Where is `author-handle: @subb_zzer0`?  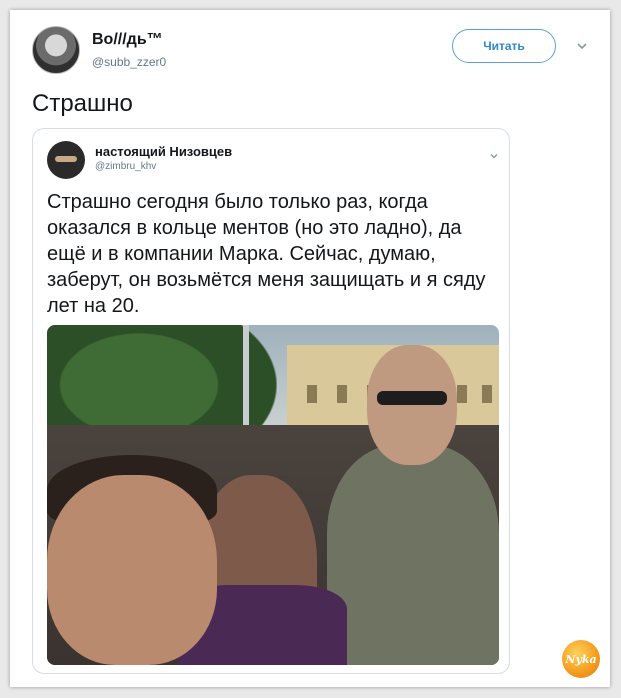
author-handle: @subb_zzer0 is located at coordinates (129, 62).